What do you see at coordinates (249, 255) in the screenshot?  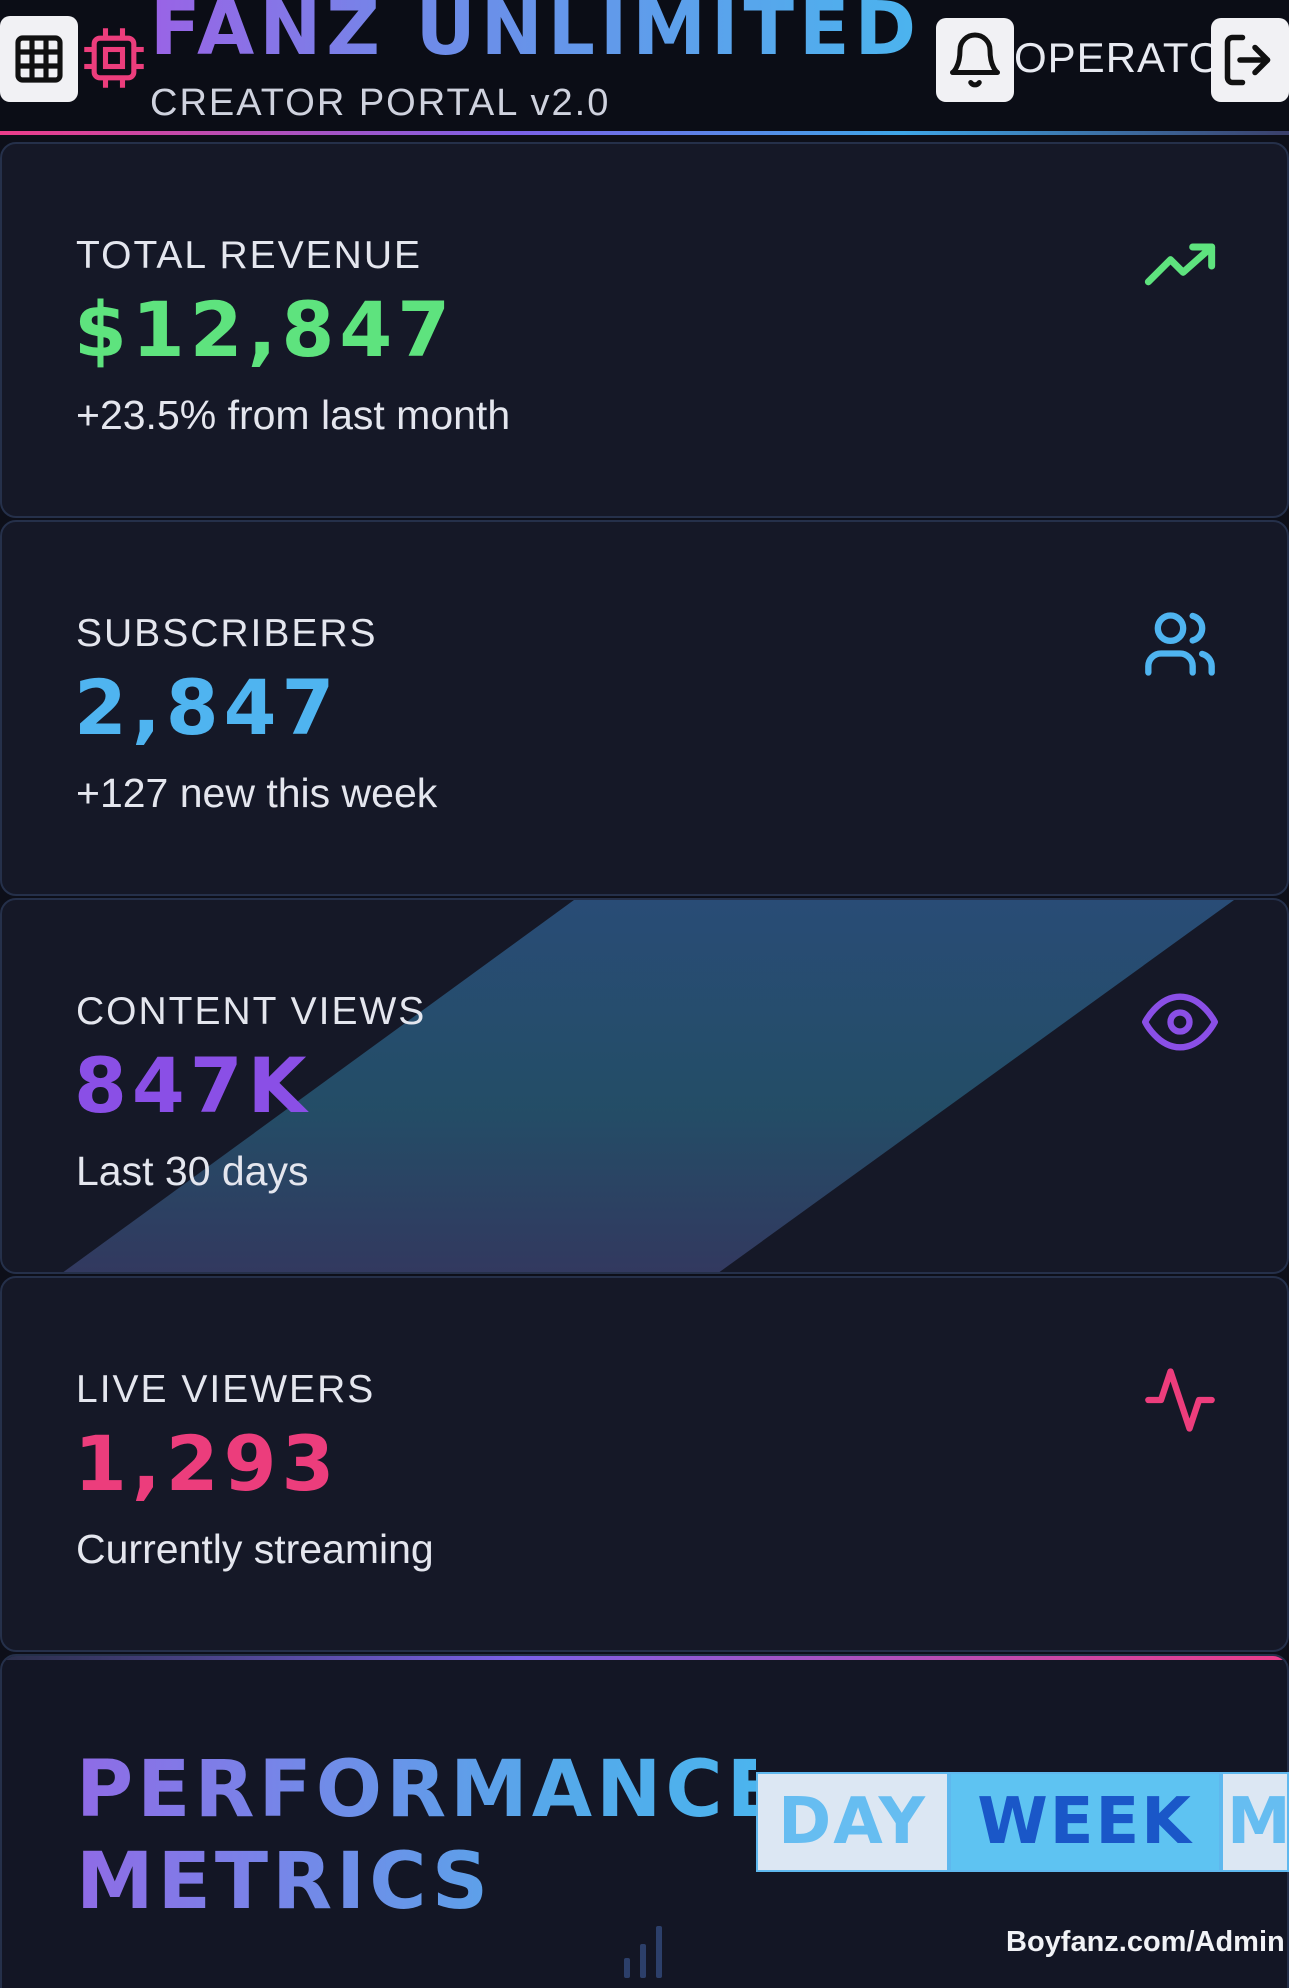 I see `stat-label: TOTAL REVENUE` at bounding box center [249, 255].